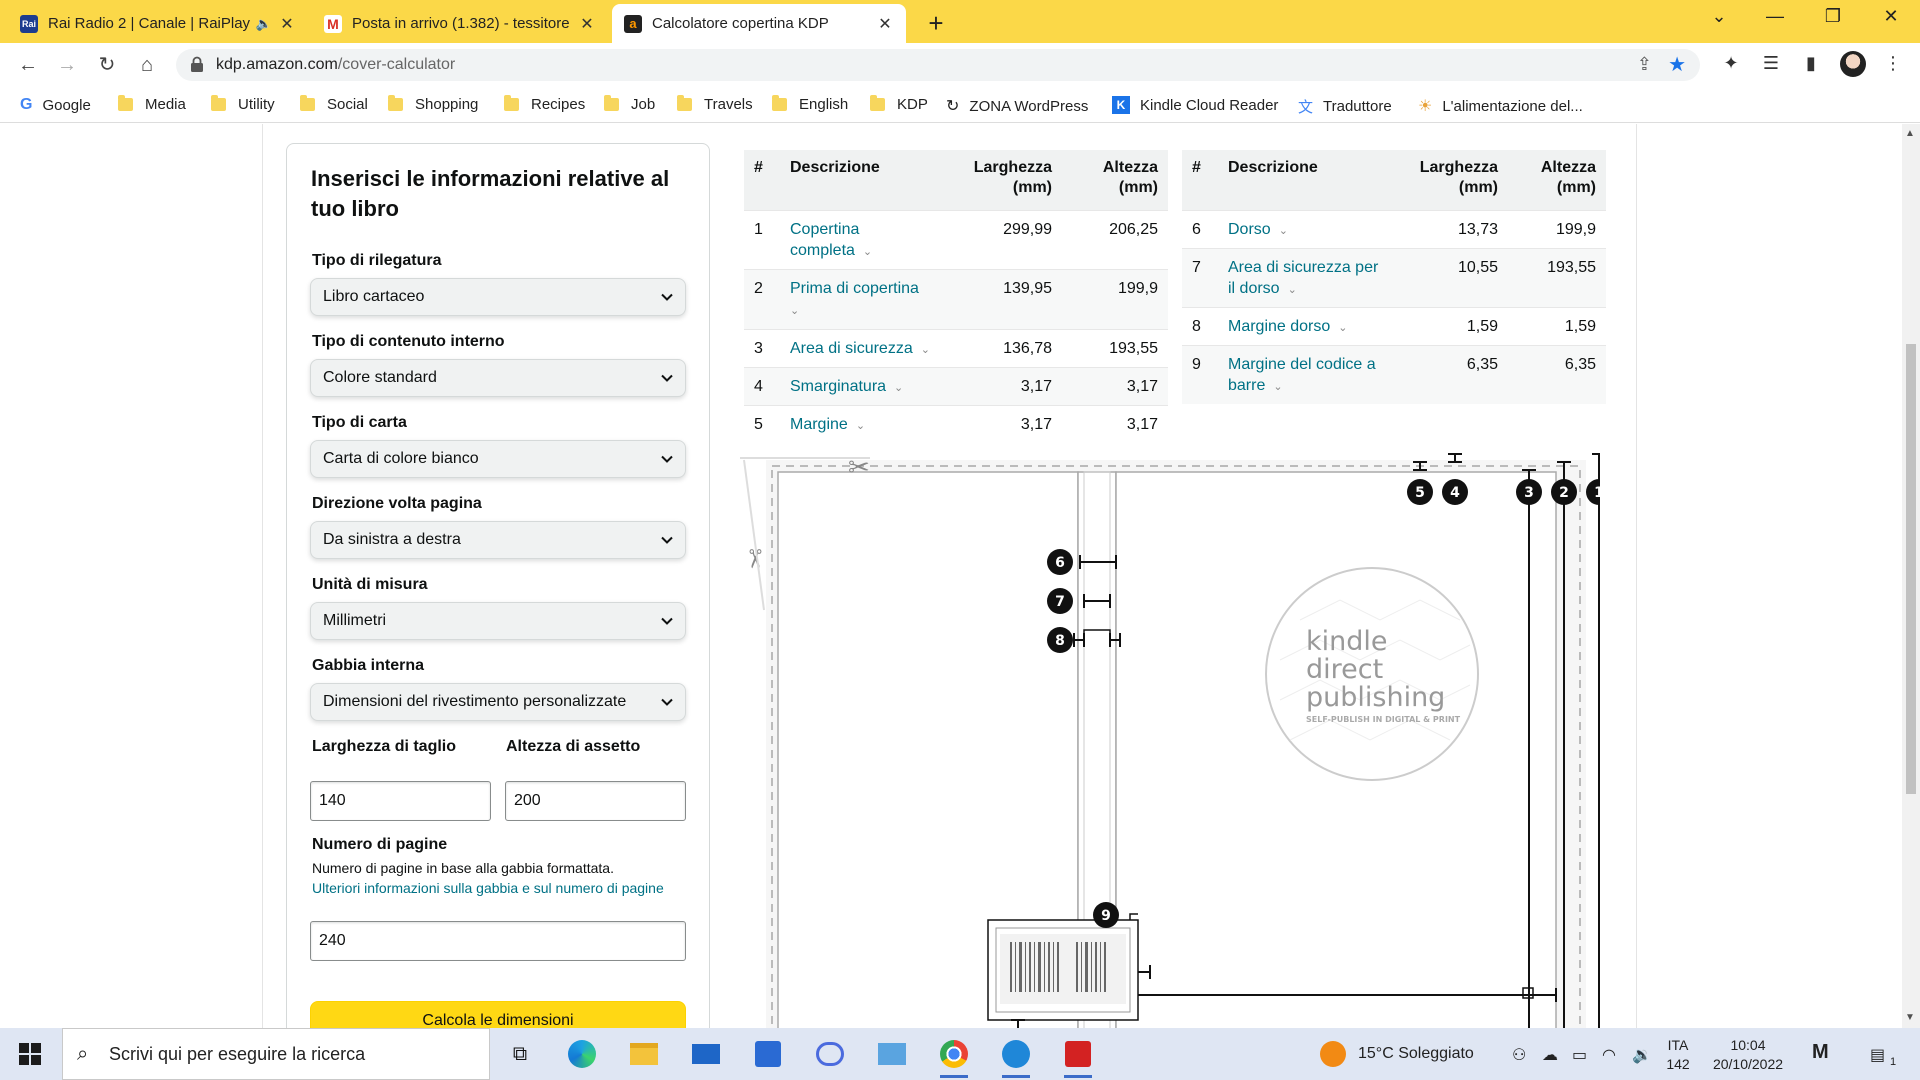  What do you see at coordinates (433, 104) in the screenshot?
I see `bookmark-shopping: Shopping` at bounding box center [433, 104].